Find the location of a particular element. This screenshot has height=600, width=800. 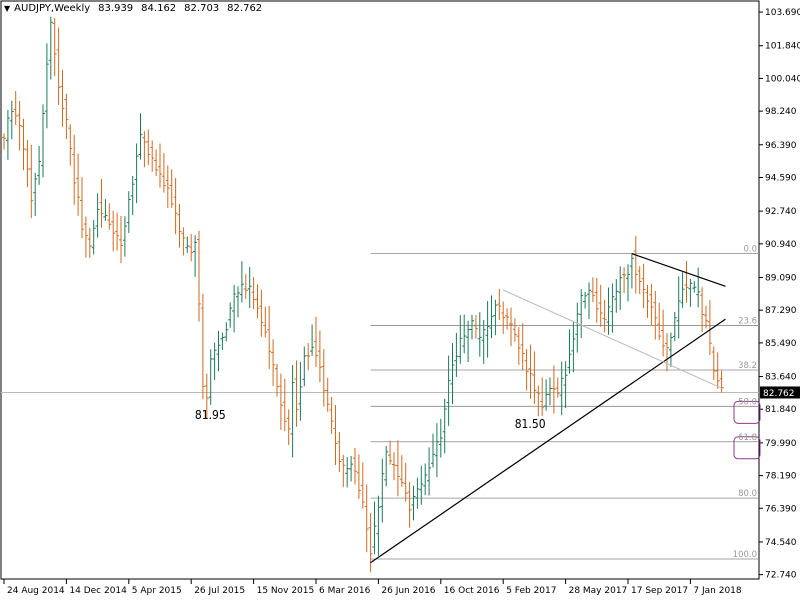

x-tick-label: 7 Jan 2018 is located at coordinates (717, 591).